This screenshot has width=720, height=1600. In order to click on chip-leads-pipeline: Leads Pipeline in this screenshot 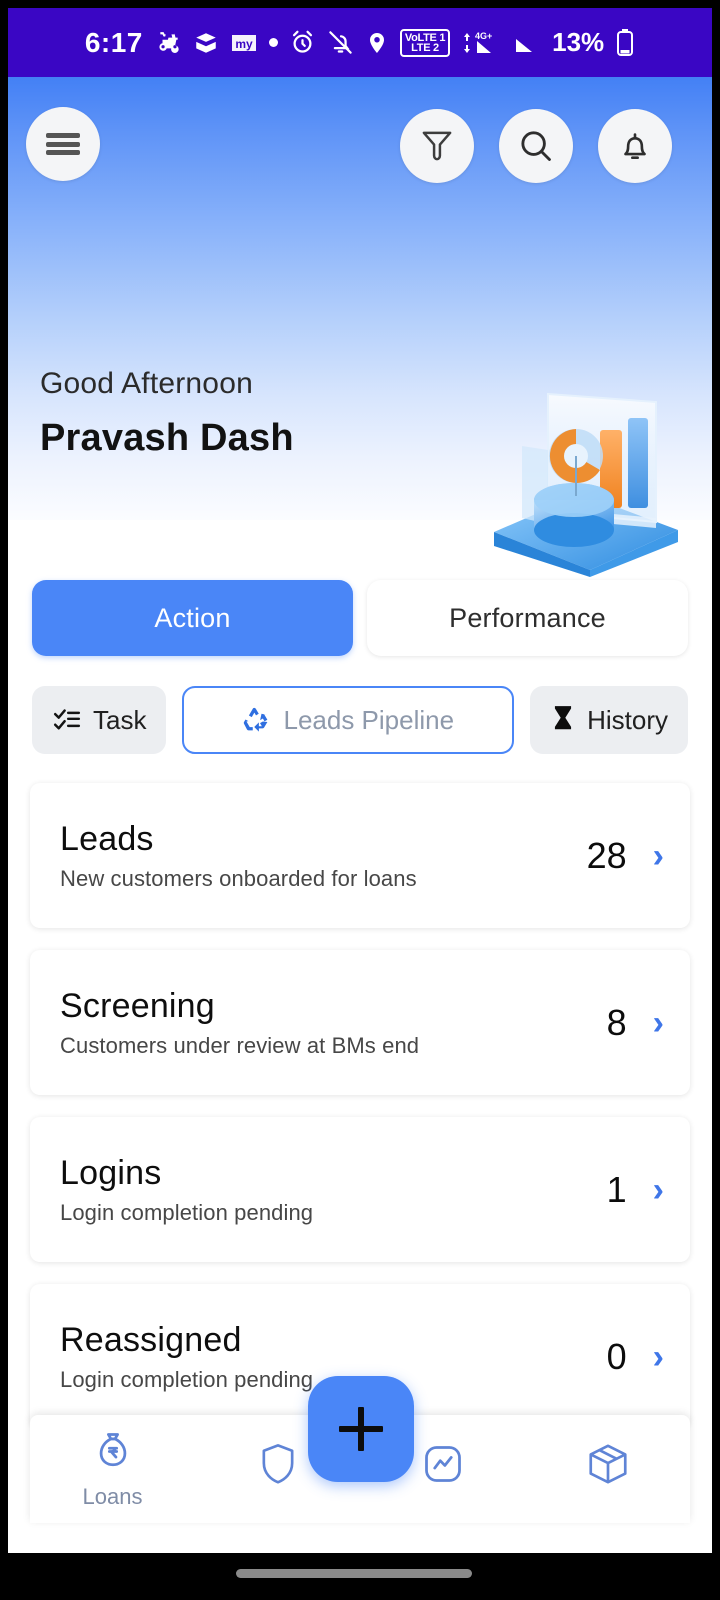, I will do `click(348, 720)`.